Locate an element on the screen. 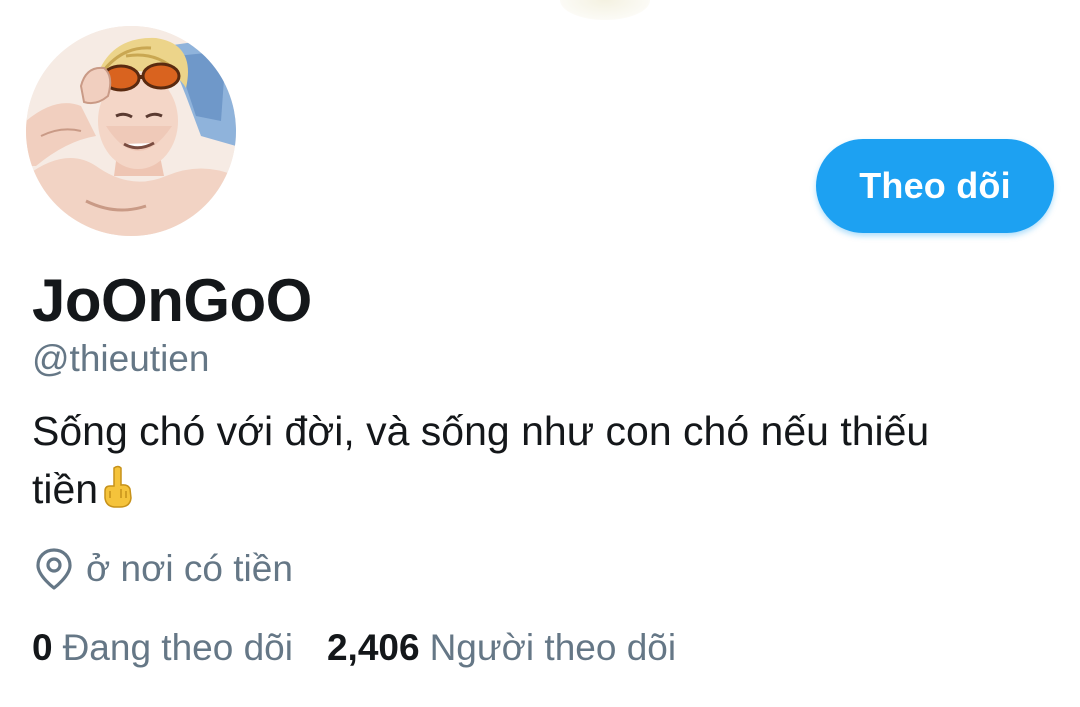 The image size is (1080, 707). followers-count: 2,406 is located at coordinates (373, 647).